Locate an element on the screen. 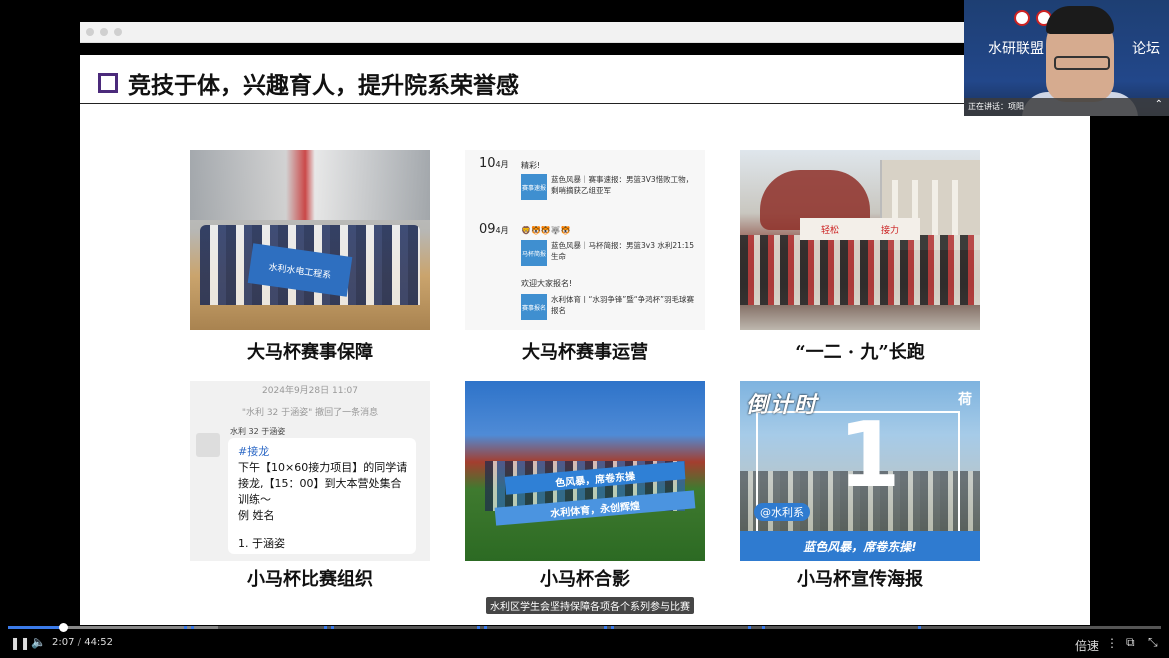  feed-item-1: 赛事速报 蓝色风暴｜赛事速报：男篮3V3惜败工物，剩哨摘获乙组亚军 is located at coordinates (608, 189).